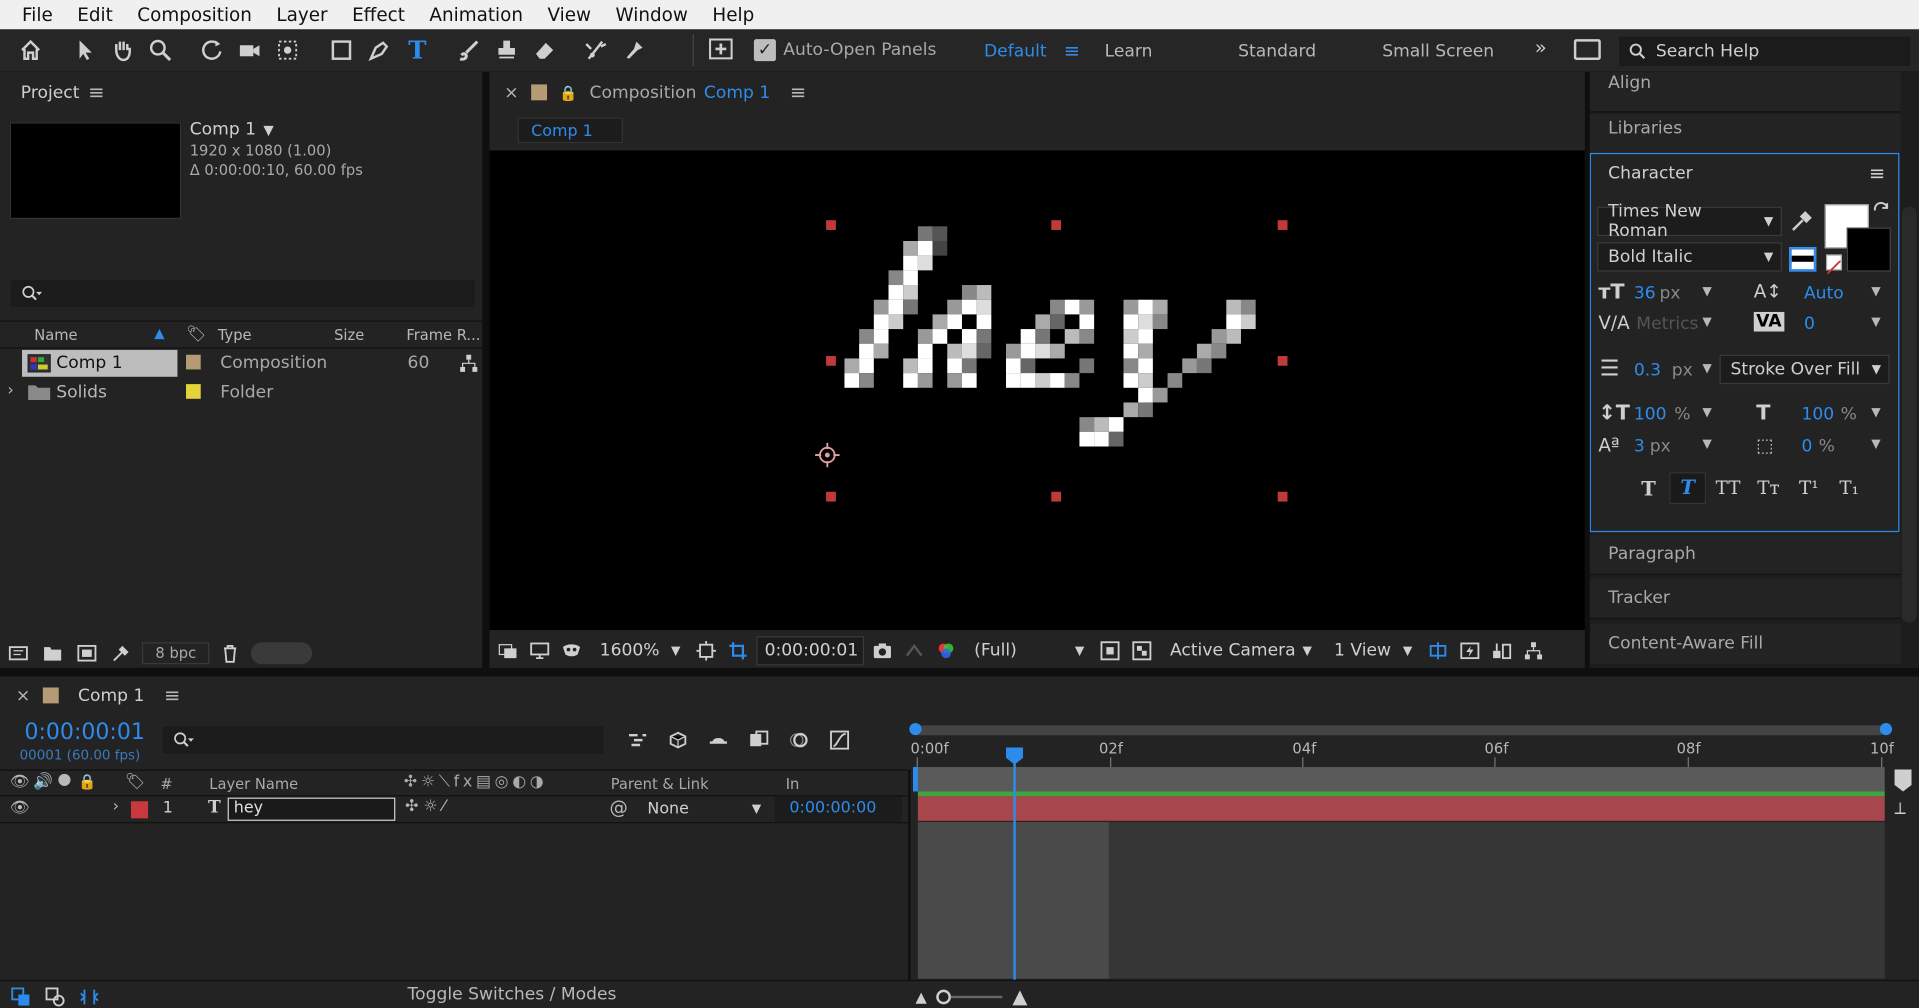  Describe the element at coordinates (720, 48) in the screenshot. I see `snapping-icon` at that location.